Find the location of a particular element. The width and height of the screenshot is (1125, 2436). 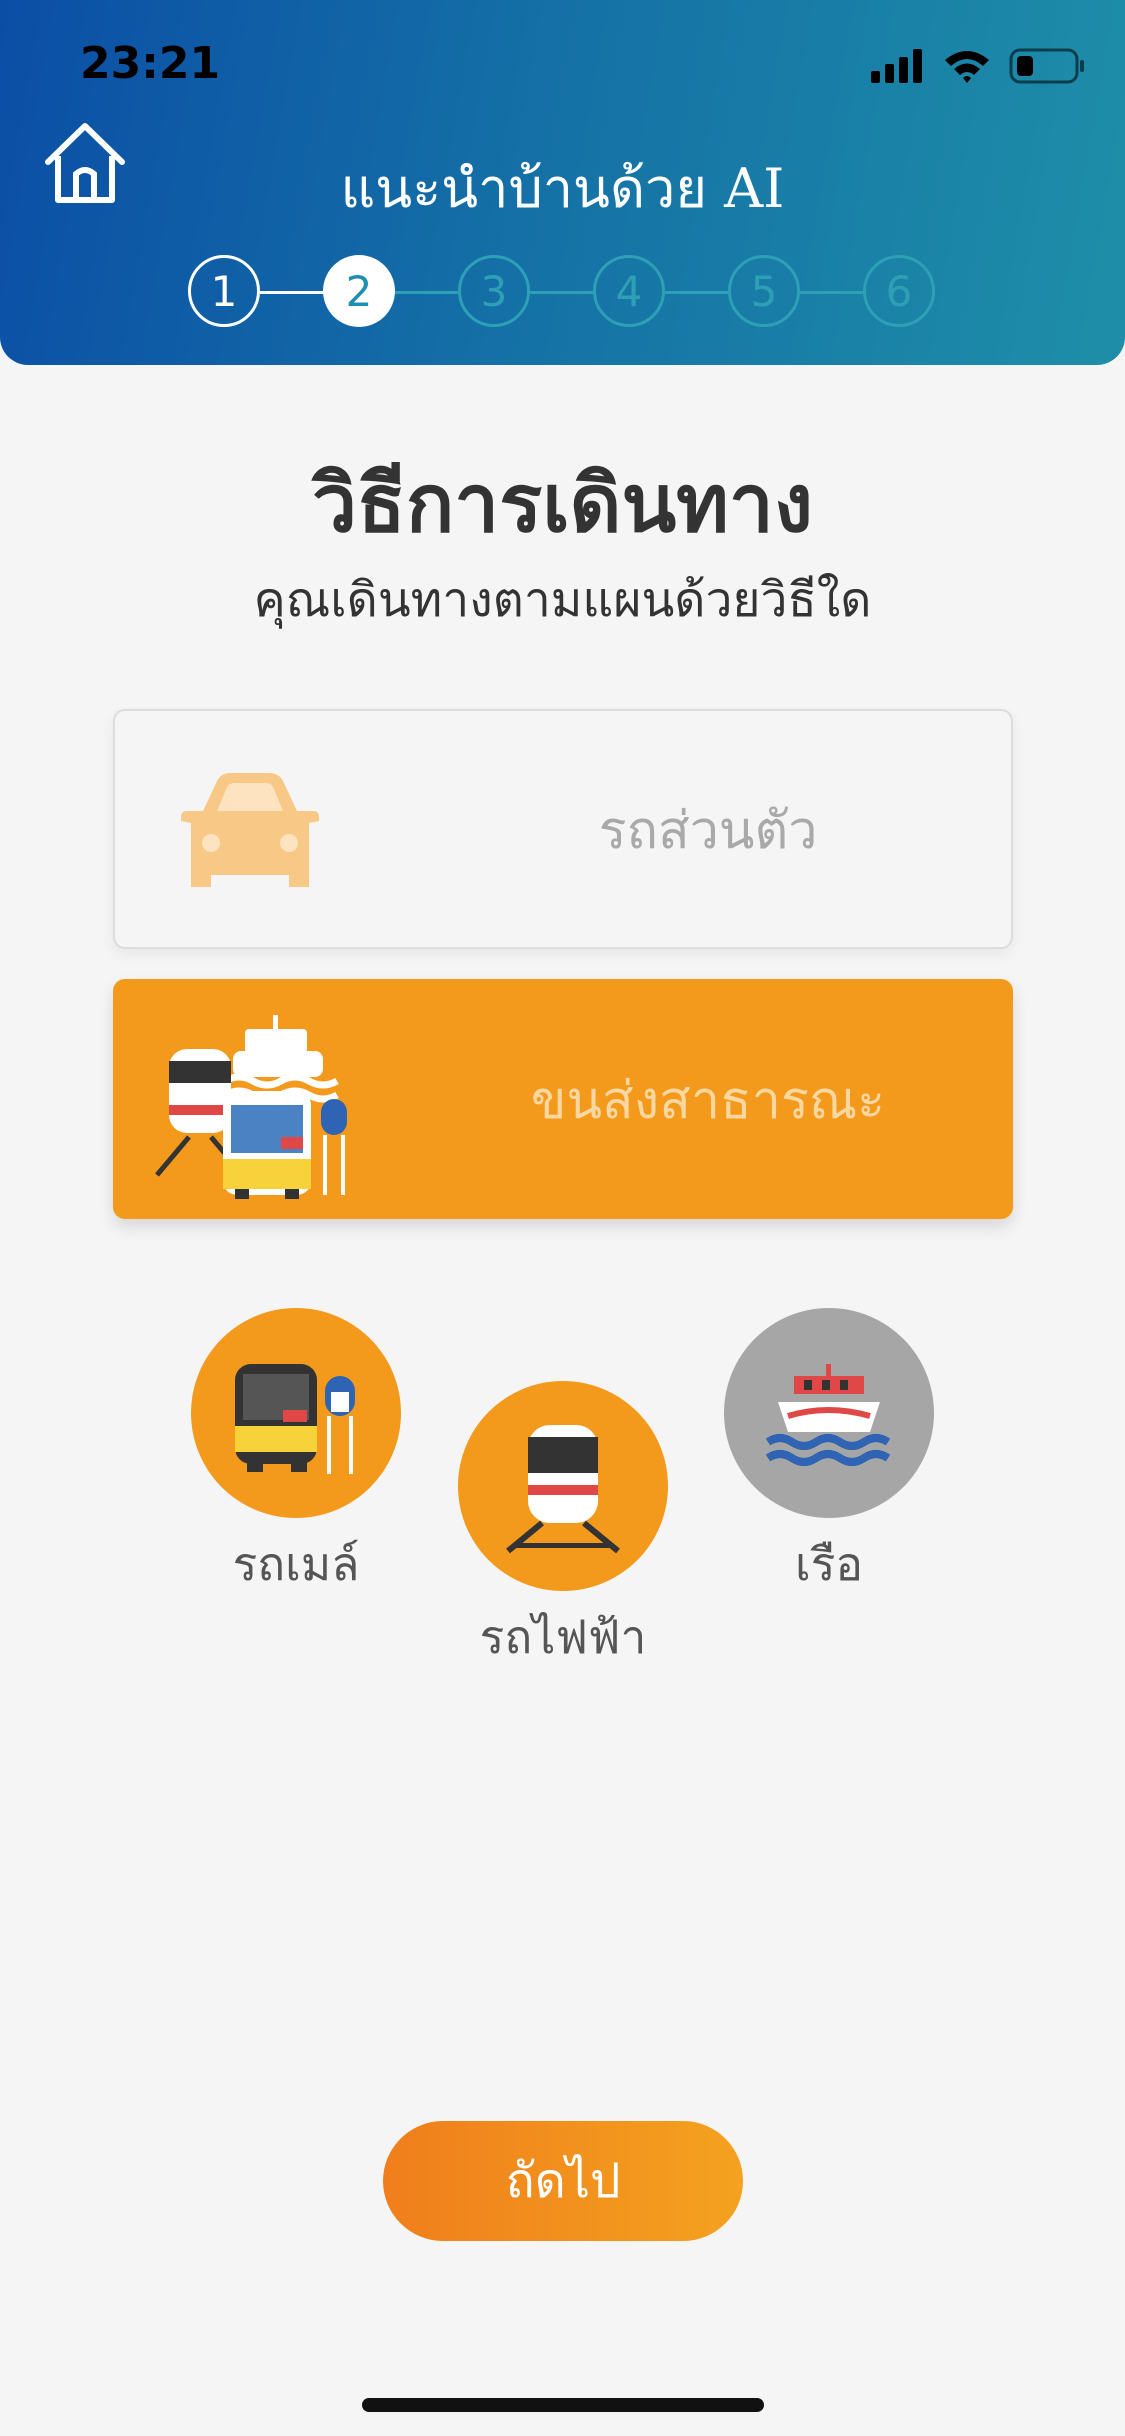

status-icons is located at coordinates (978, 66).